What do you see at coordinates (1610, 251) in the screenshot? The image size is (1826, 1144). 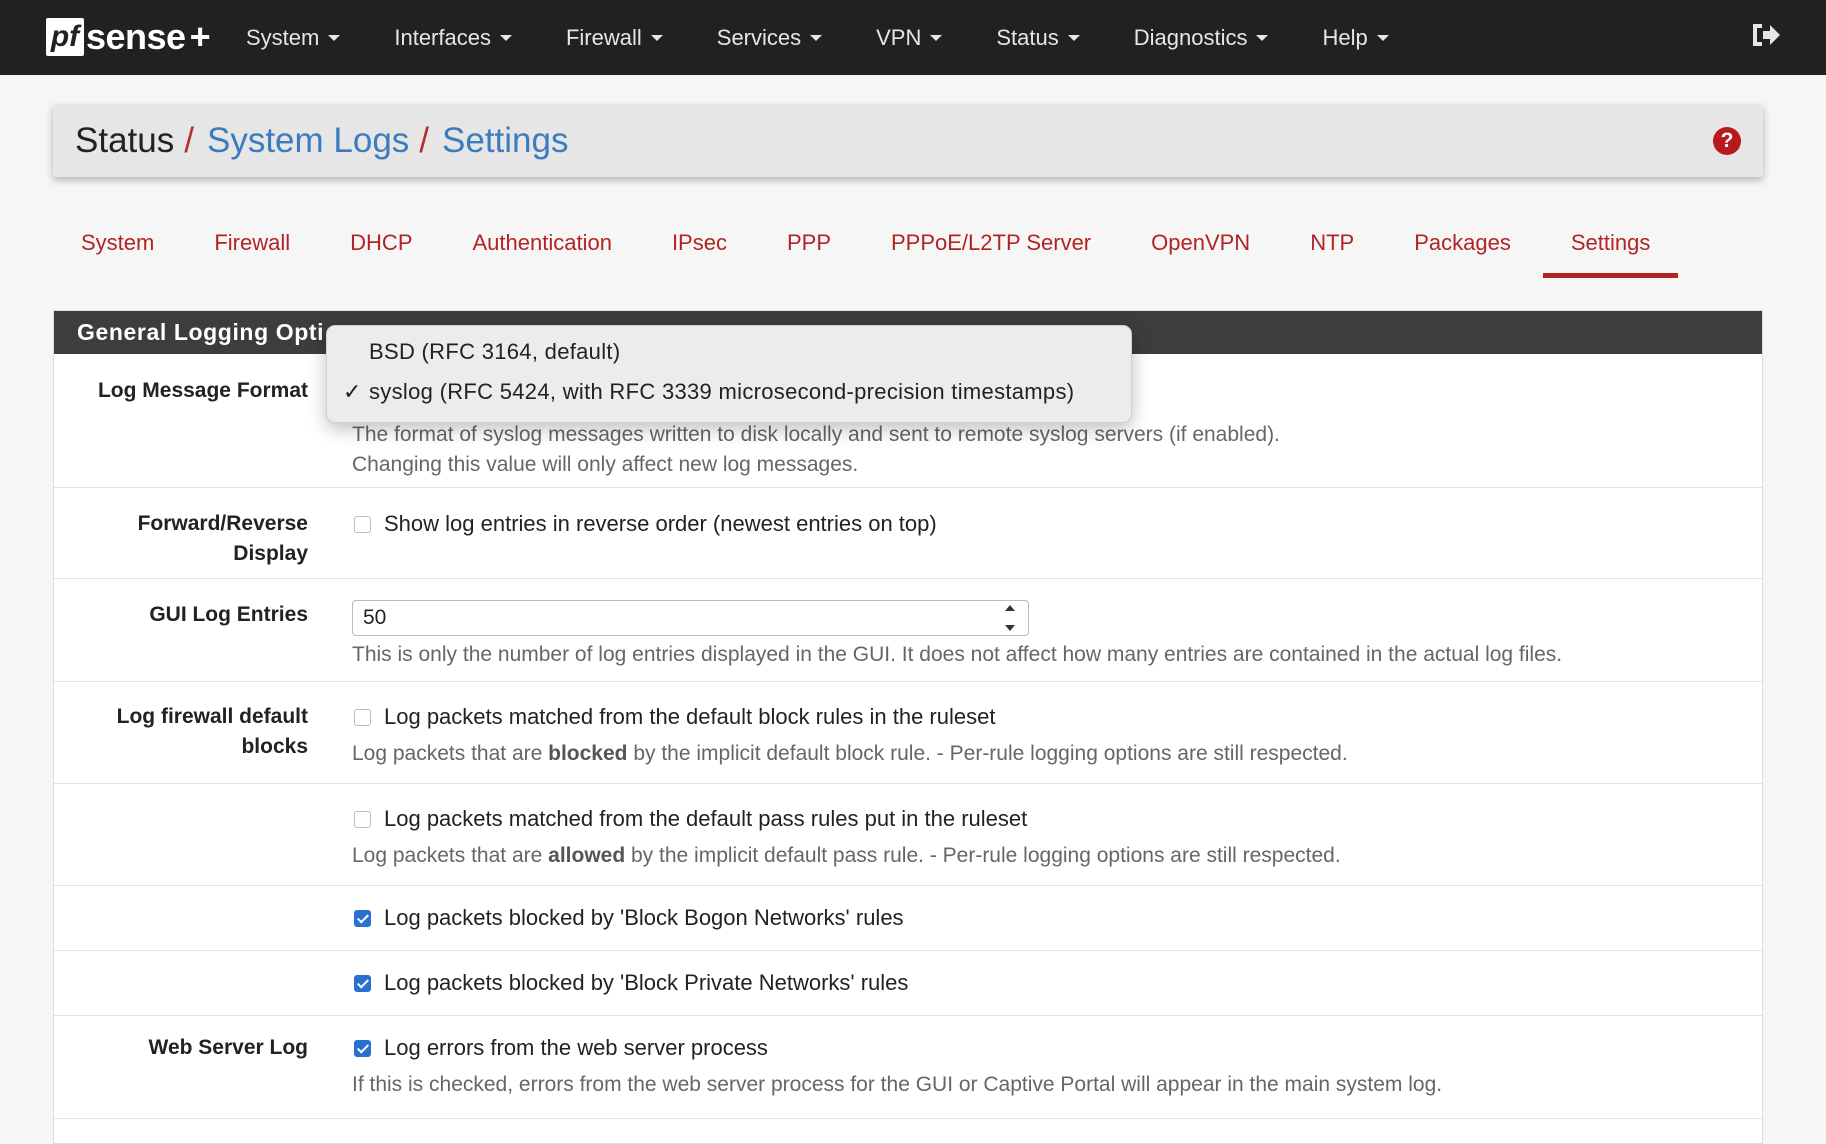 I see `tab-settings: Settings` at bounding box center [1610, 251].